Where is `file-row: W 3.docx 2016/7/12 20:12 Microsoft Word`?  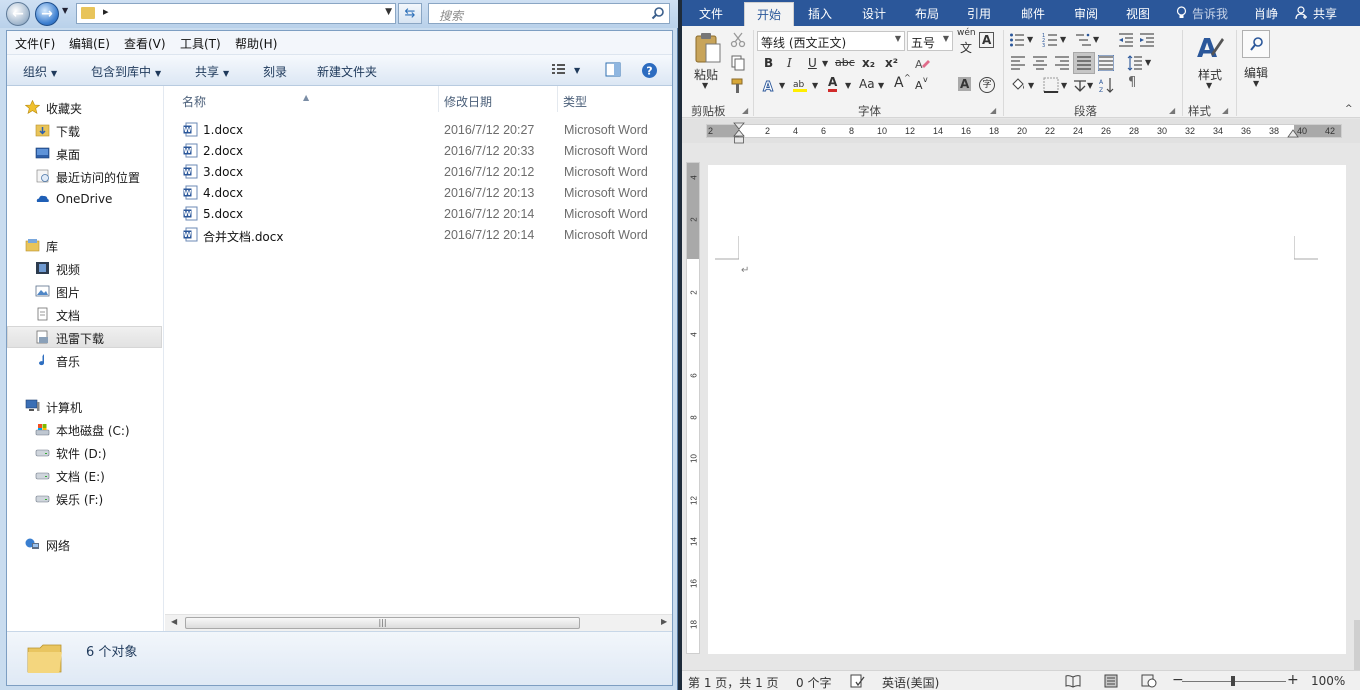
file-row: W 3.docx 2016/7/12 20:12 Microsoft Word is located at coordinates (418, 171).